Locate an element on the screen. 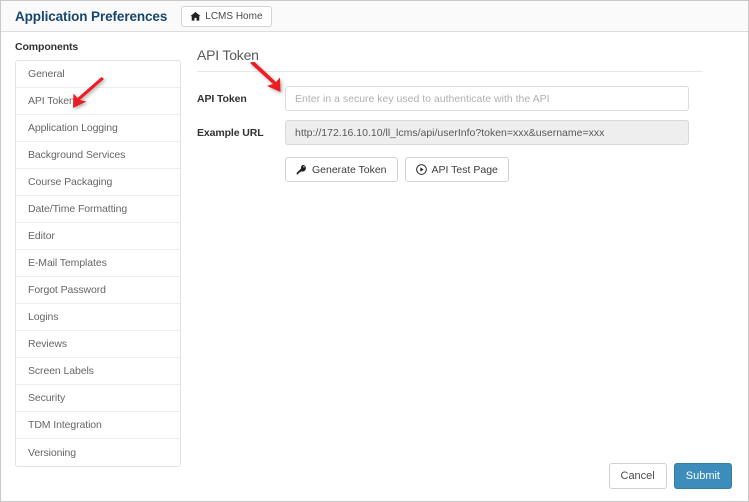 Image resolution: width=749 pixels, height=502 pixels. sidebar-item-general: General is located at coordinates (98, 74).